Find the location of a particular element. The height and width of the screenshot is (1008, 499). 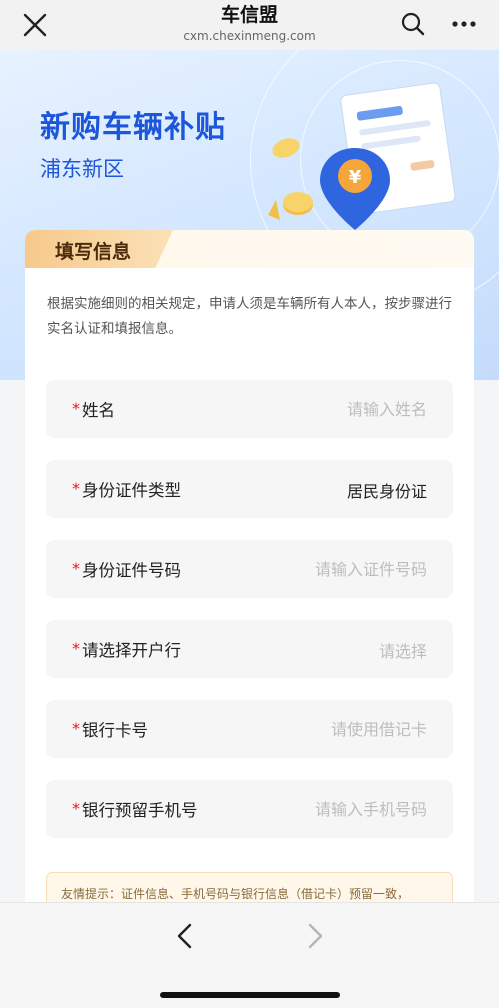

name-input is located at coordinates (342, 409).